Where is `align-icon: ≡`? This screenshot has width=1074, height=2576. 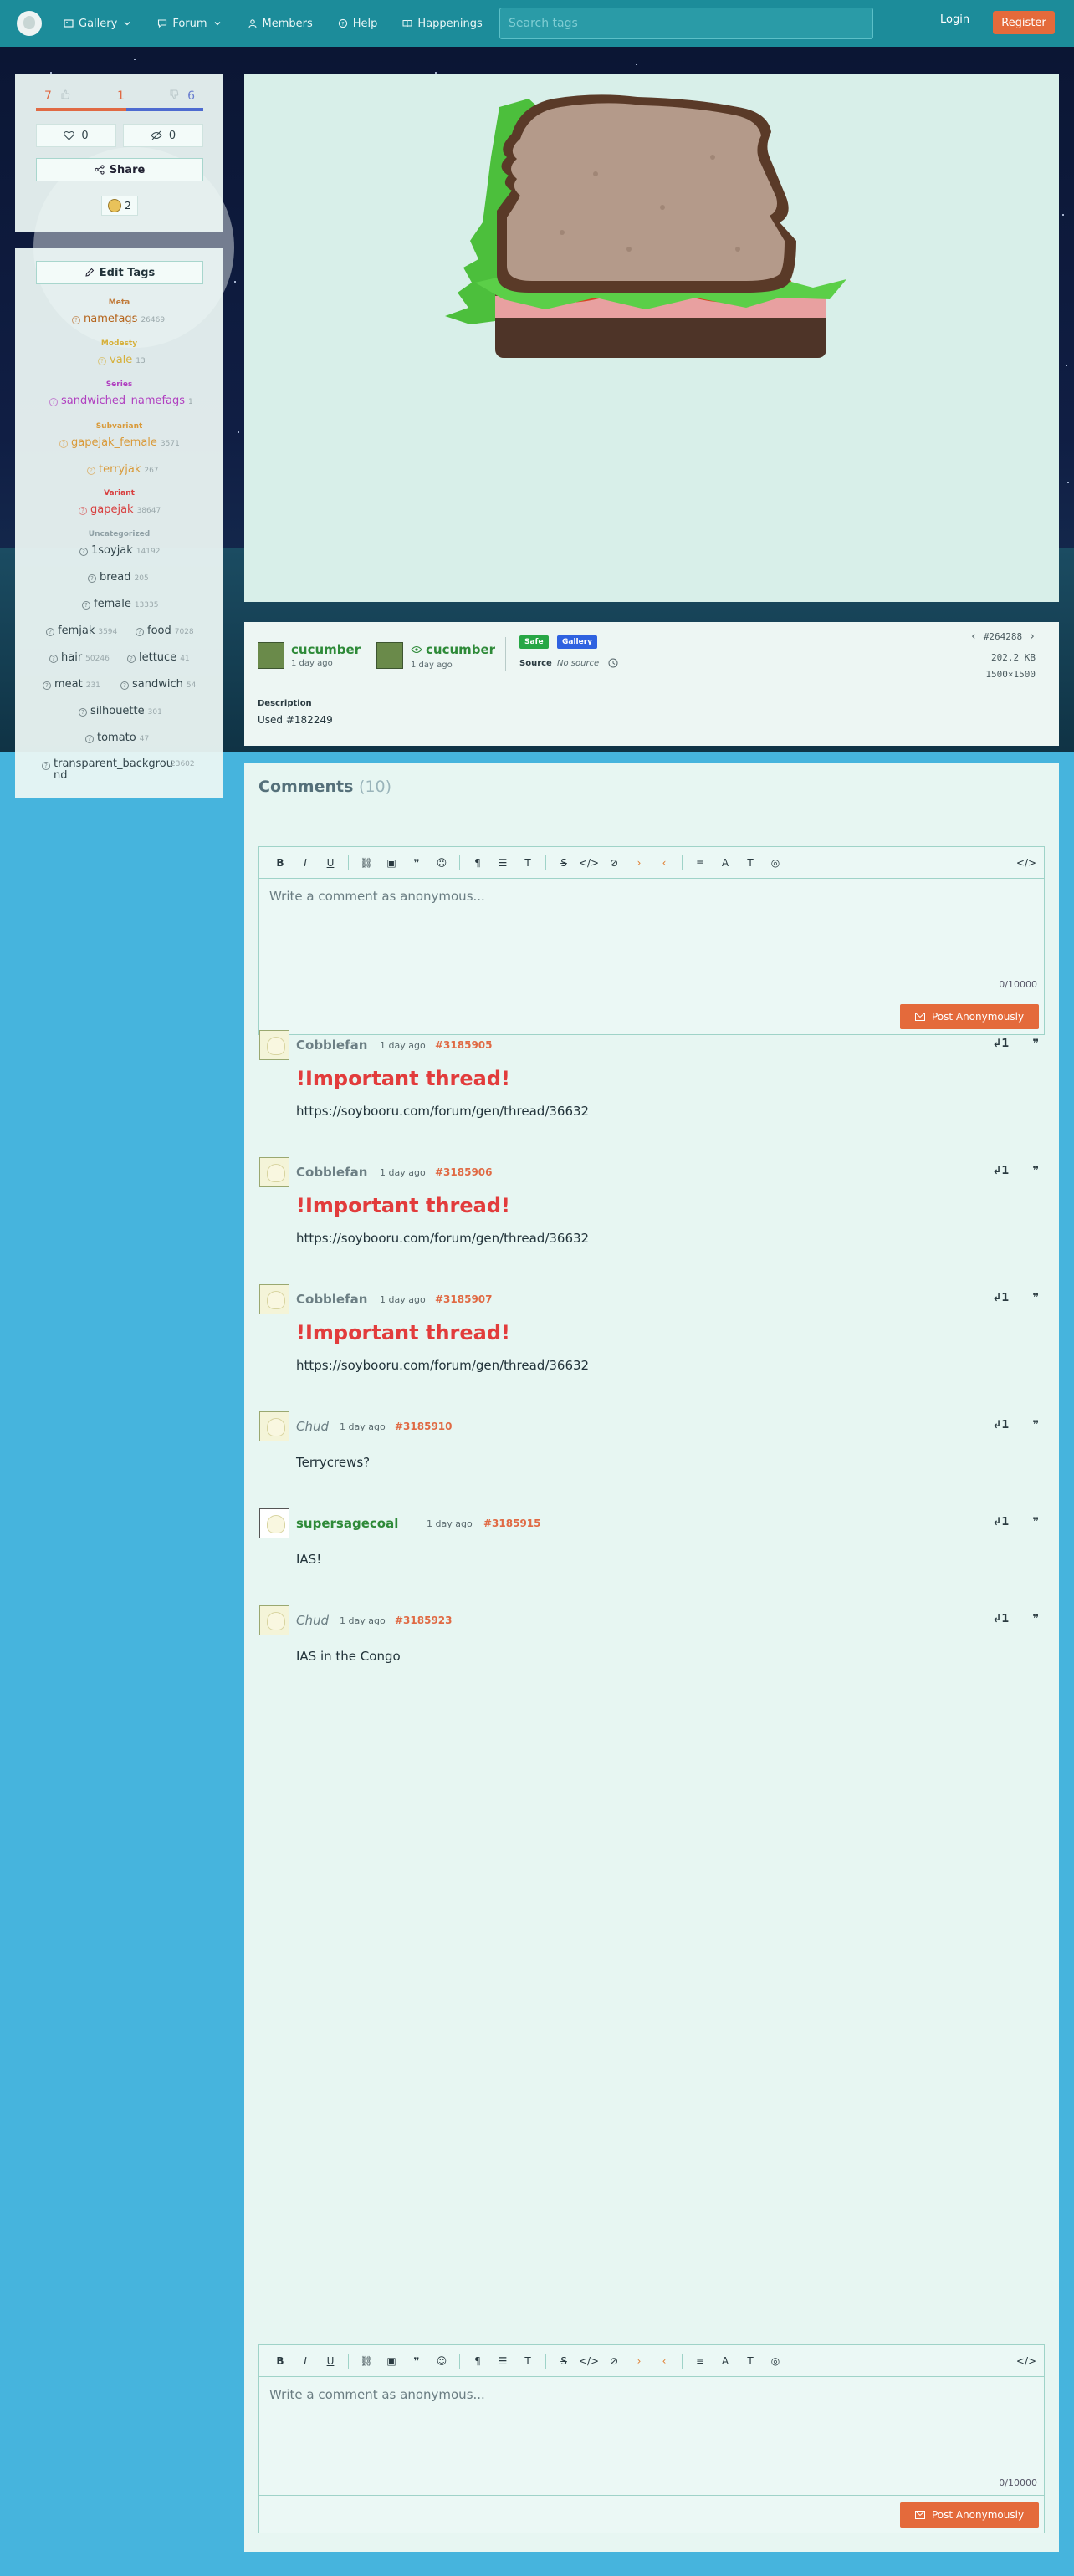
align-icon: ≡ is located at coordinates (700, 863).